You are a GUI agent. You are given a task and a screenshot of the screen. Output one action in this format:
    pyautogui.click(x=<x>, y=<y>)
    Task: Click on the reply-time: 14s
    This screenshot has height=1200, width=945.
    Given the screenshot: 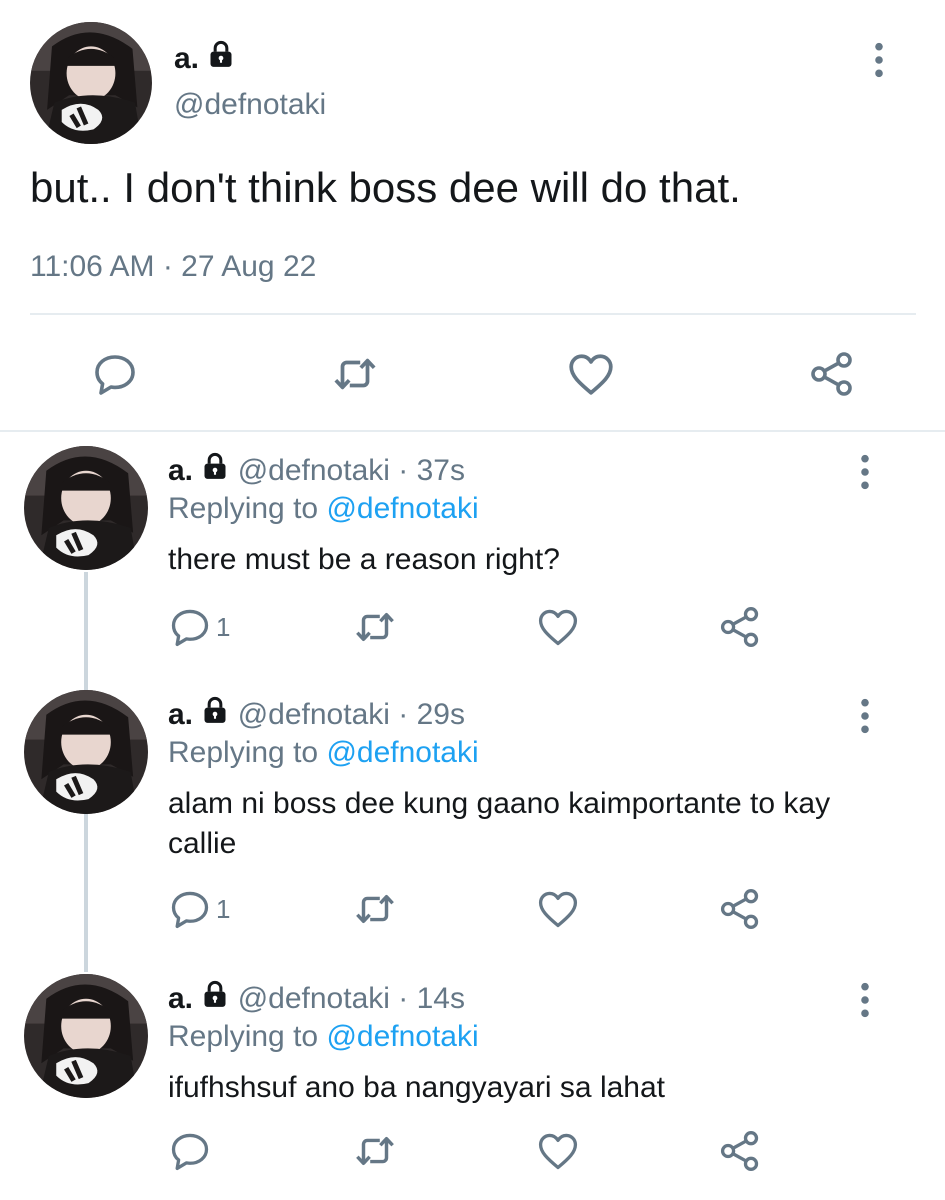 What is the action you would take?
    pyautogui.click(x=441, y=998)
    